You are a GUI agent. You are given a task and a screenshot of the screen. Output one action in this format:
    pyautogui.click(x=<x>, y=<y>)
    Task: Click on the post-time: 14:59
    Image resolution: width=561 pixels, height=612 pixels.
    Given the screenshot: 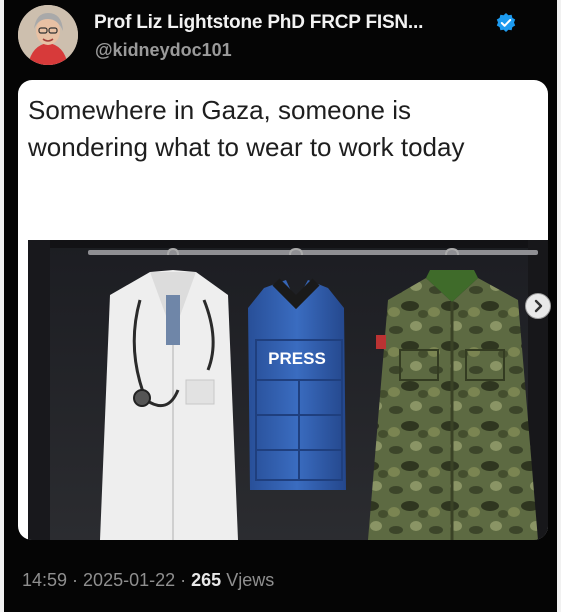 What is the action you would take?
    pyautogui.click(x=44, y=580)
    